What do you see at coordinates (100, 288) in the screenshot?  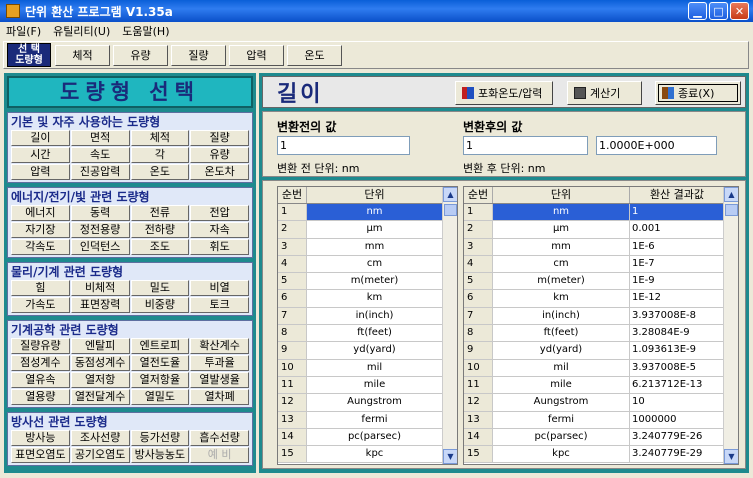 I see `category-button: 비체적` at bounding box center [100, 288].